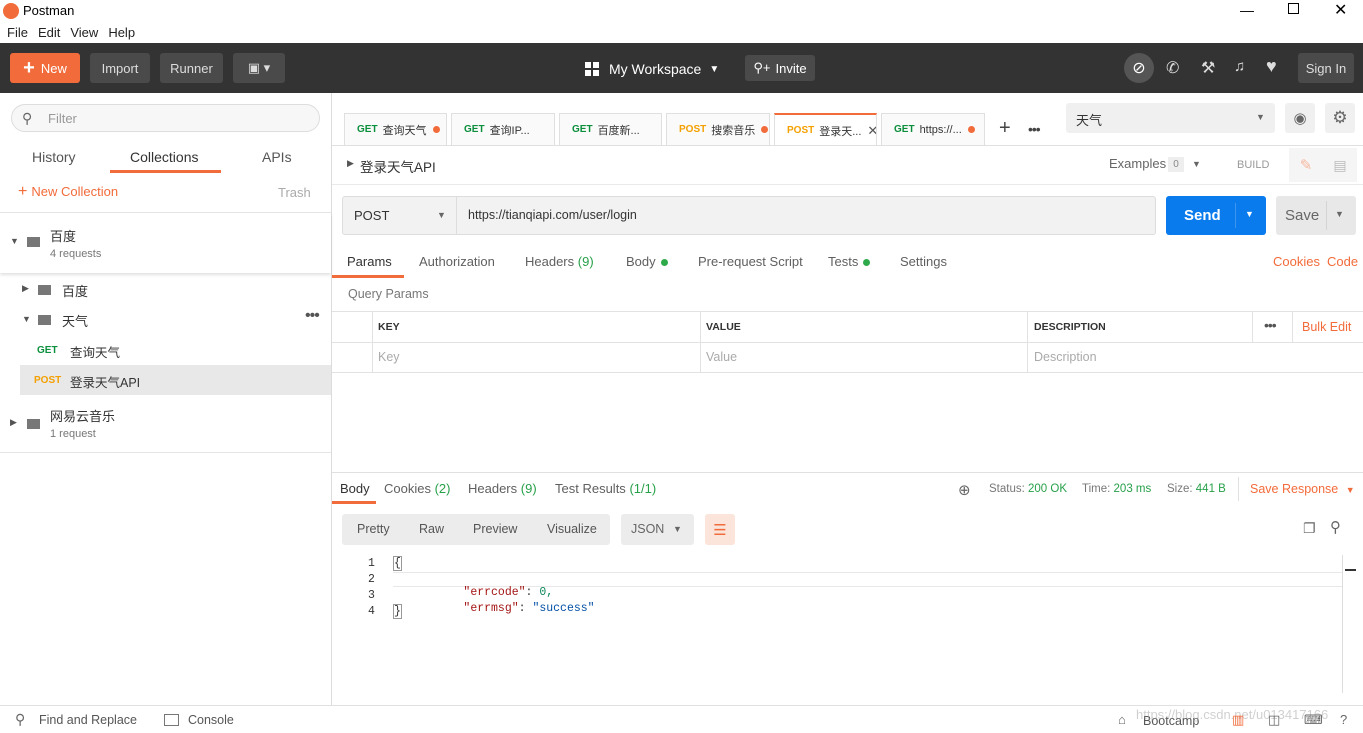  I want to click on wrap-lines-icon: ☰, so click(720, 529).